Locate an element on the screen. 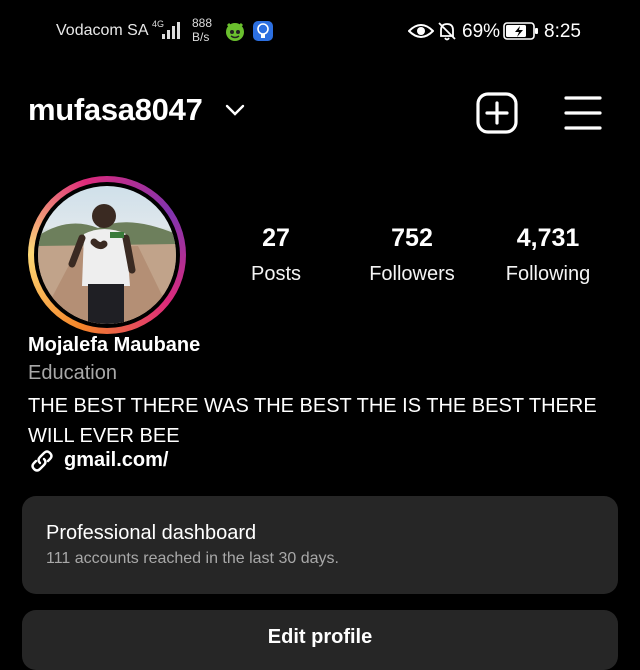  profile-avatar is located at coordinates (107, 255).